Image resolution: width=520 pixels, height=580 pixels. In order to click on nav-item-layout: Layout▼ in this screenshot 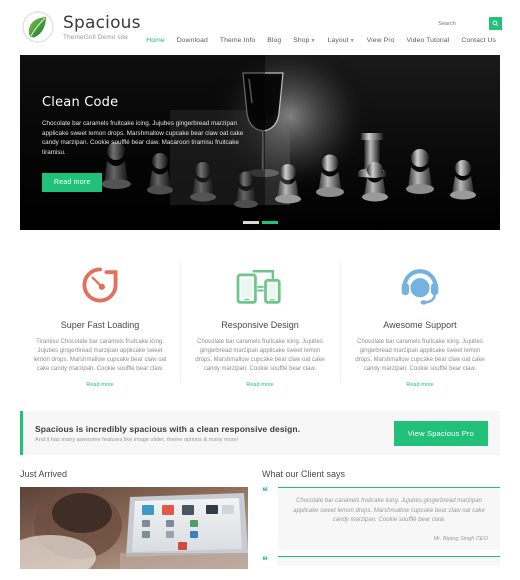, I will do `click(341, 41)`.